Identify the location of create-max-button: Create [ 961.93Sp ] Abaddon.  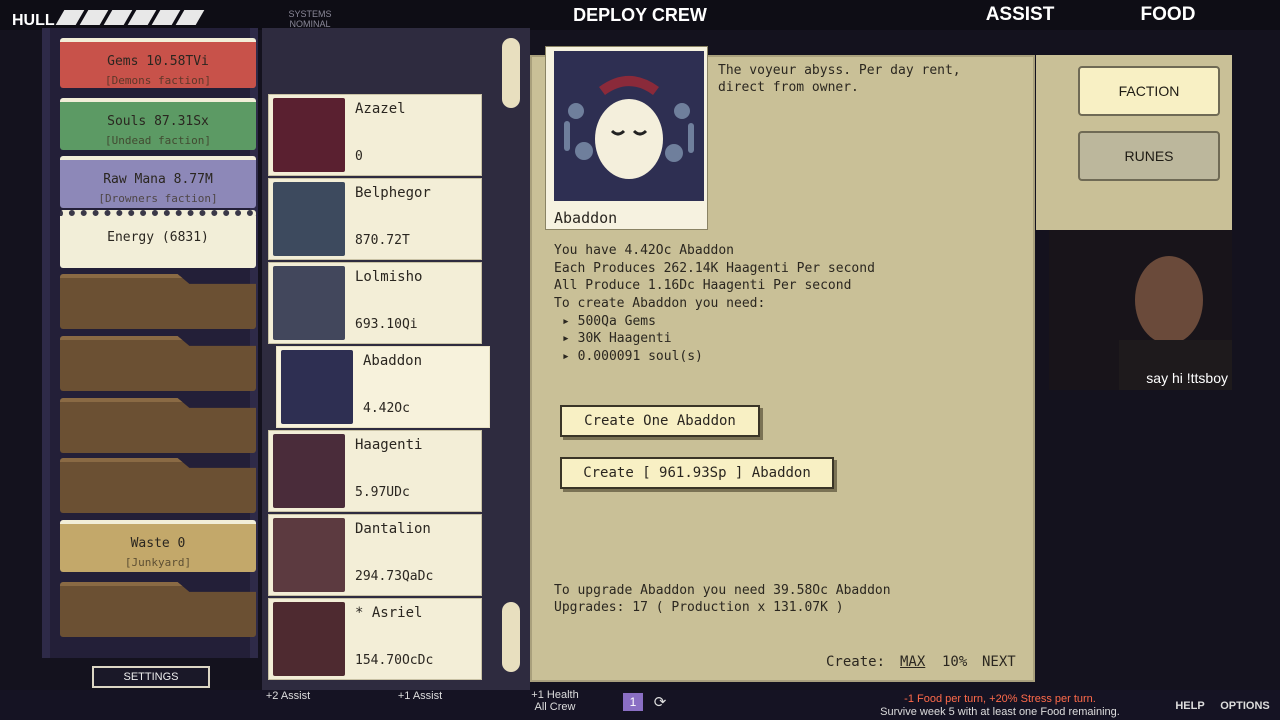
(697, 473).